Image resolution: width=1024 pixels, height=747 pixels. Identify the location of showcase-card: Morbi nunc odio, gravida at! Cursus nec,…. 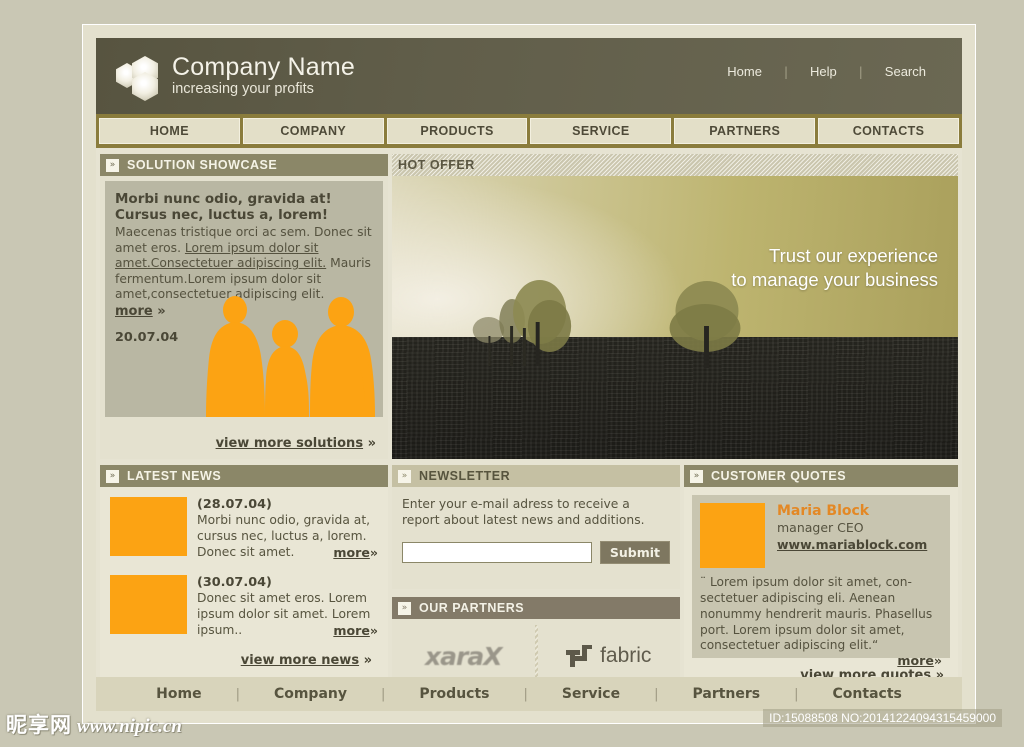
(244, 299).